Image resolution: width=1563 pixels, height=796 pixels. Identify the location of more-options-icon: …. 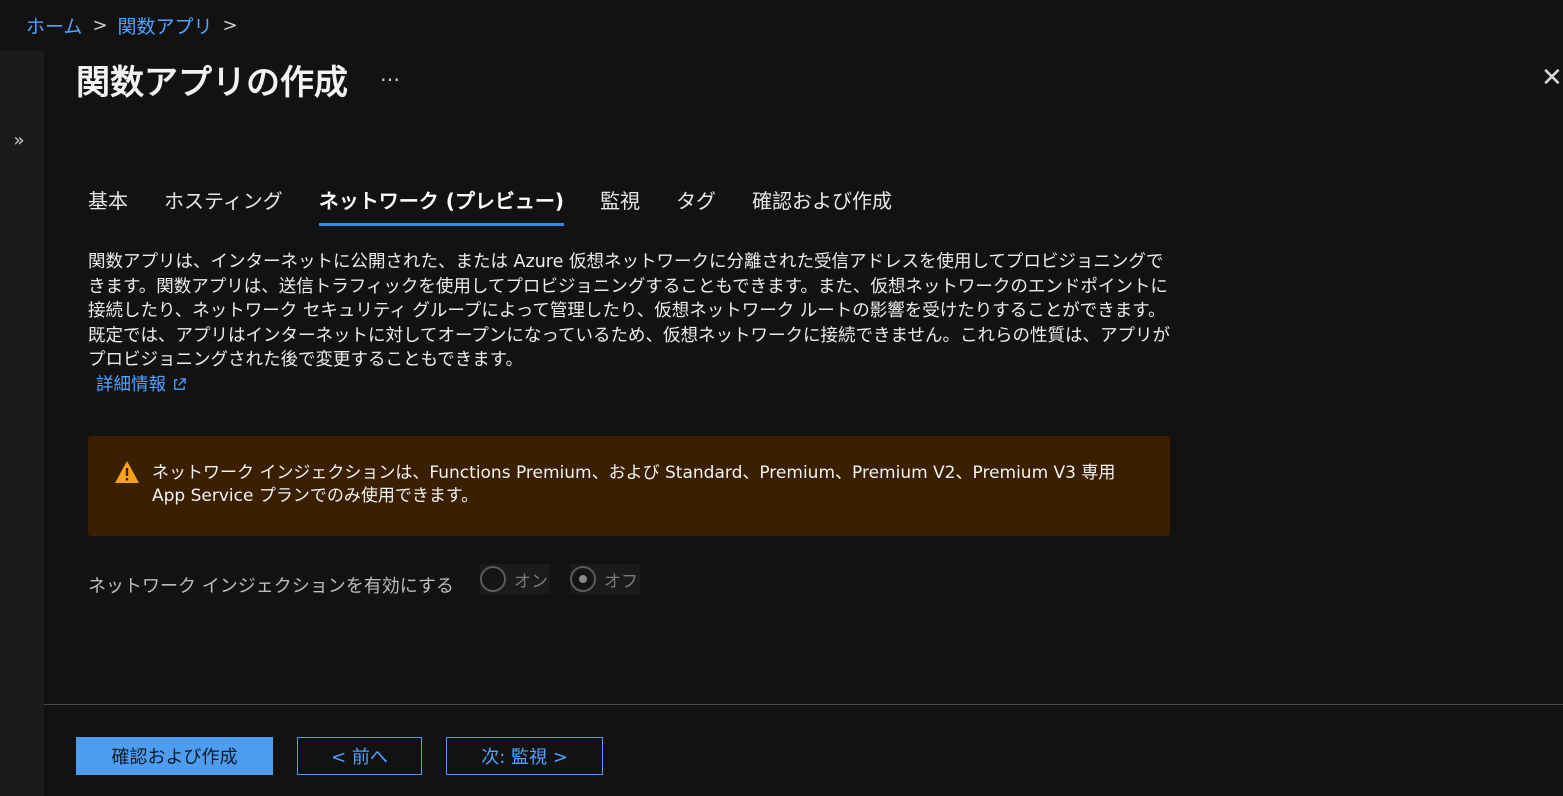
(390, 74).